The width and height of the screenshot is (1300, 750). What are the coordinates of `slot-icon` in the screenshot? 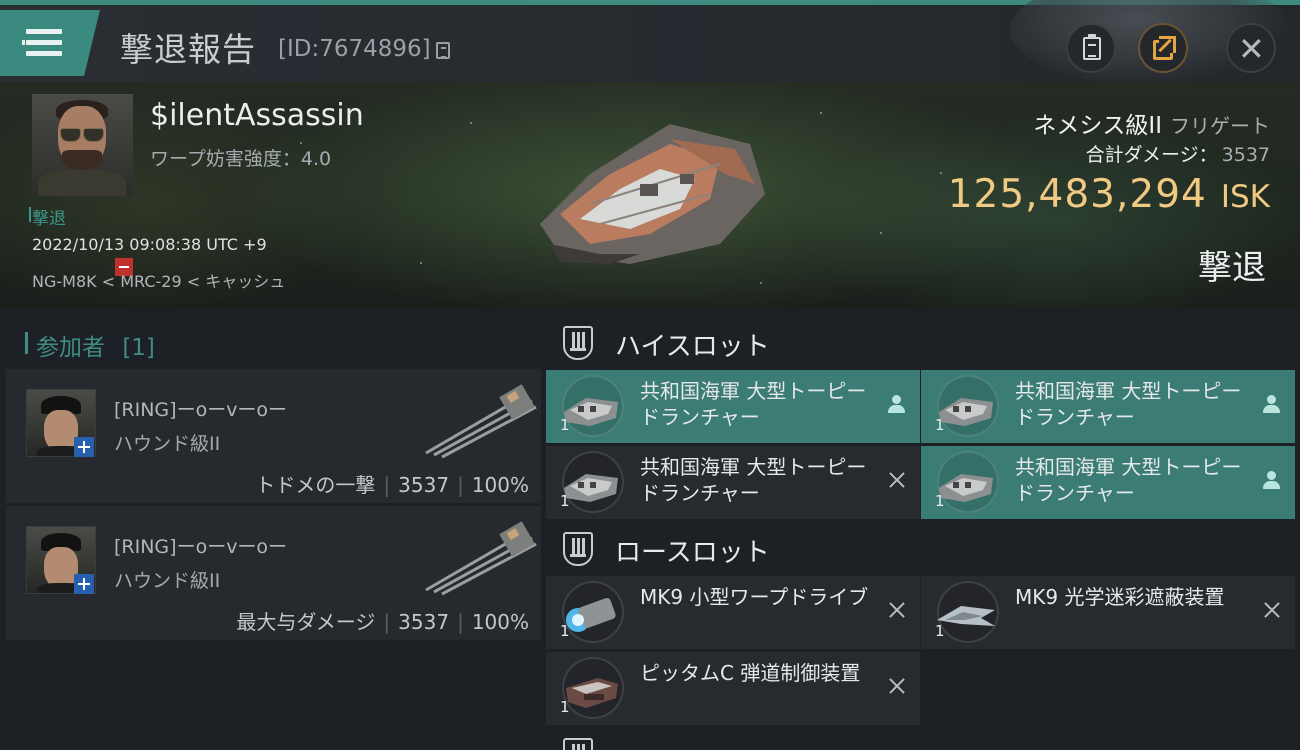 It's located at (578, 744).